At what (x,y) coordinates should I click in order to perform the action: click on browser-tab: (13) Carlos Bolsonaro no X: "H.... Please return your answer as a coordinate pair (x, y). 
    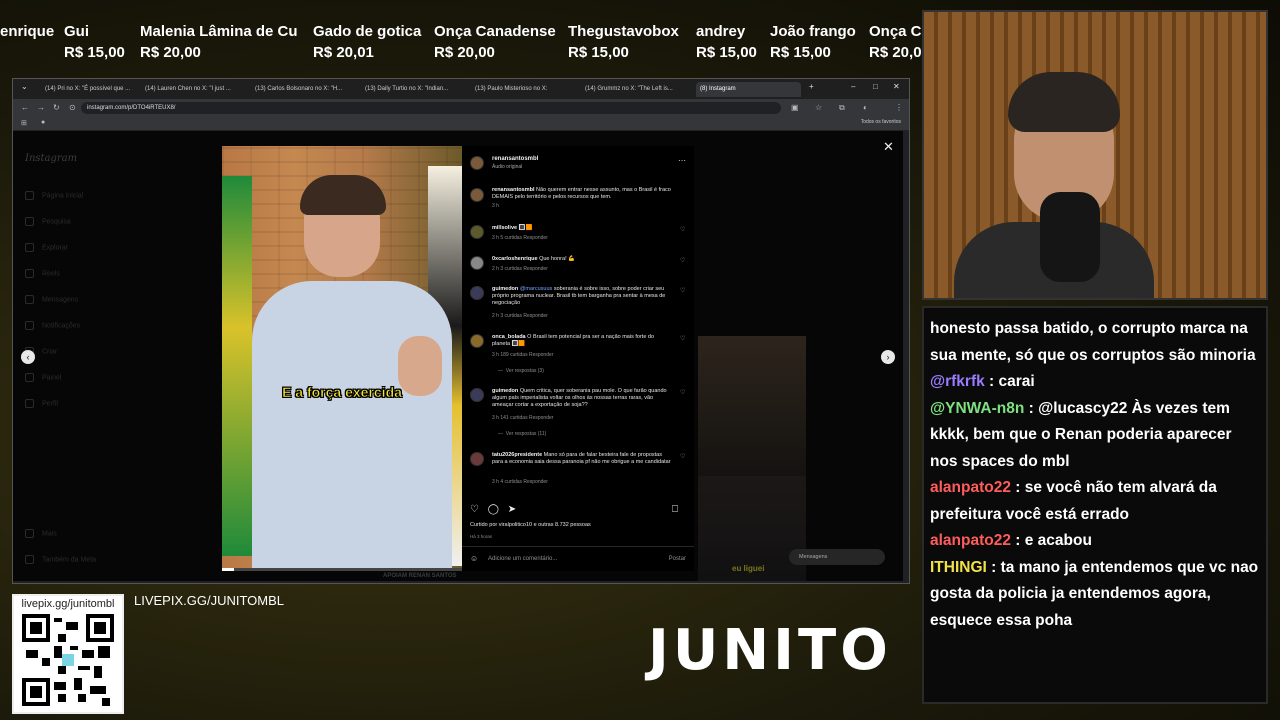
    Looking at the image, I should click on (298, 89).